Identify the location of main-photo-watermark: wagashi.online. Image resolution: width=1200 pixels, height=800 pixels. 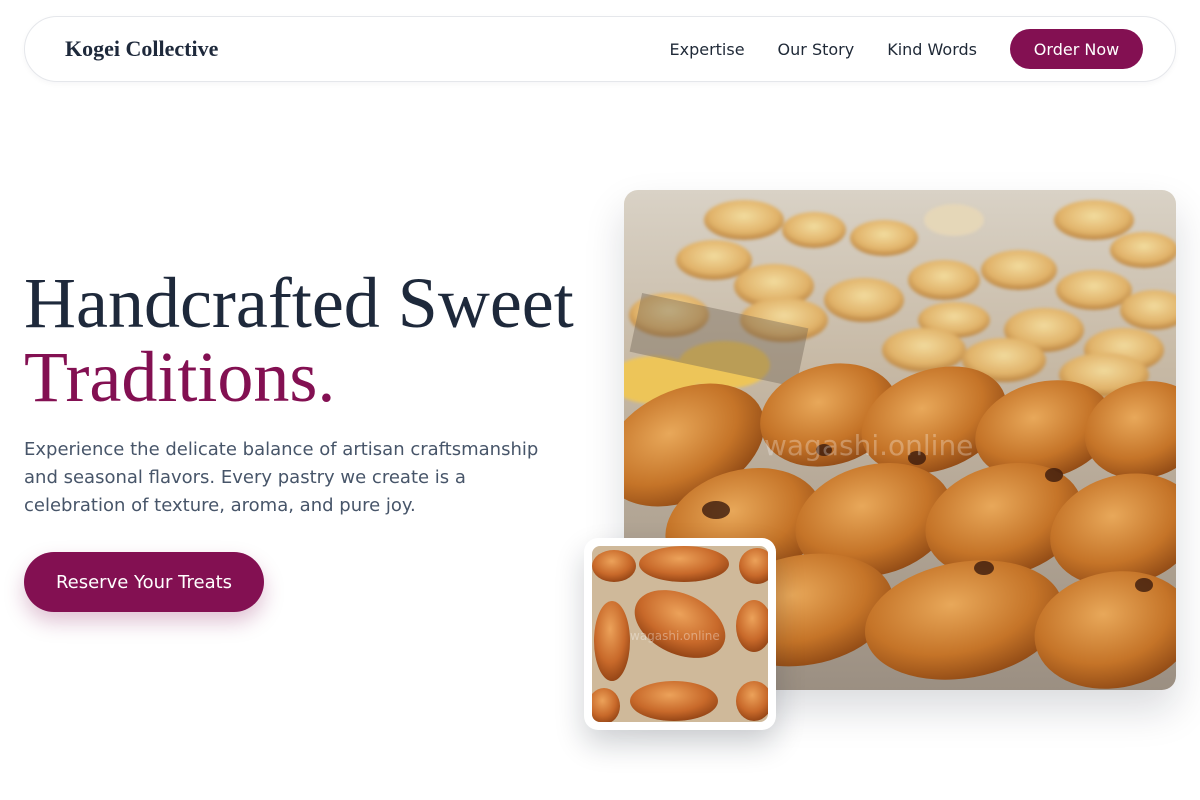
(868, 445).